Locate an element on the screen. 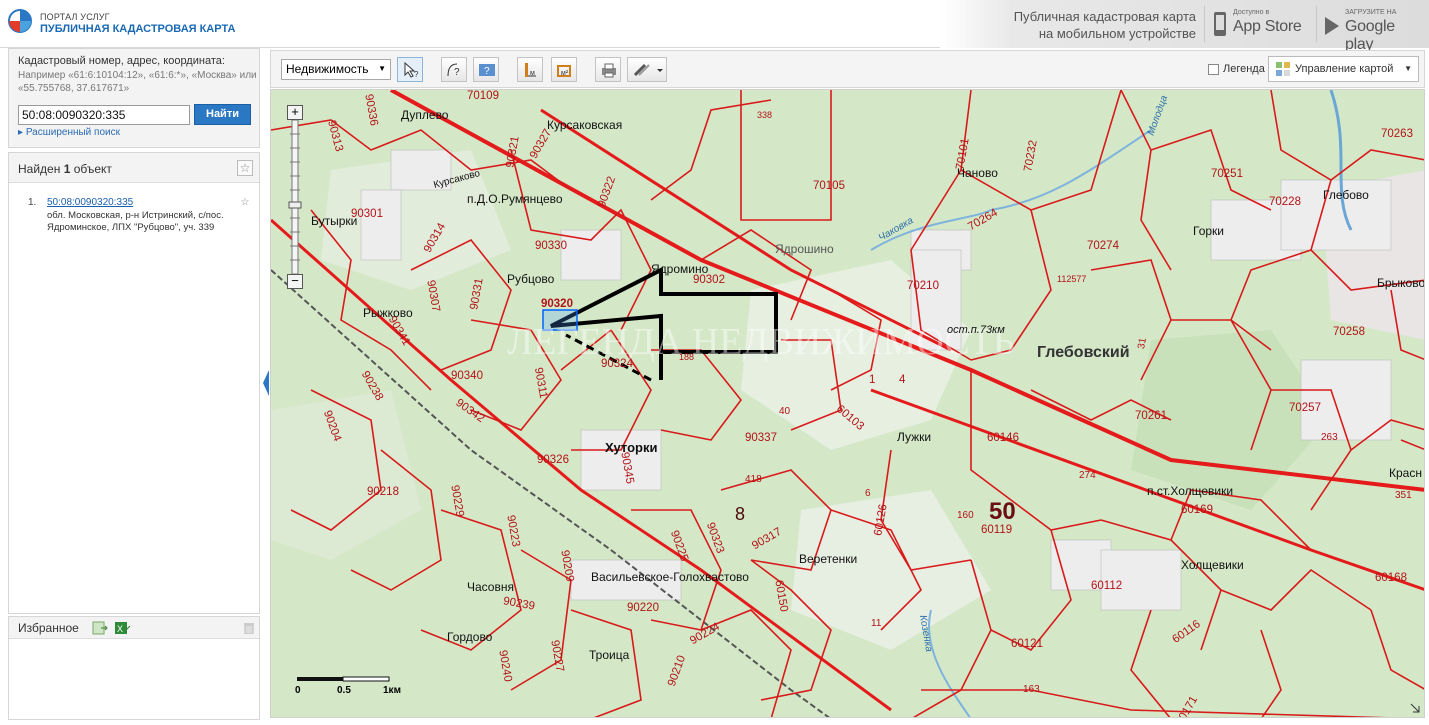 The width and height of the screenshot is (1429, 725). place-label: Холщевики is located at coordinates (1212, 565).